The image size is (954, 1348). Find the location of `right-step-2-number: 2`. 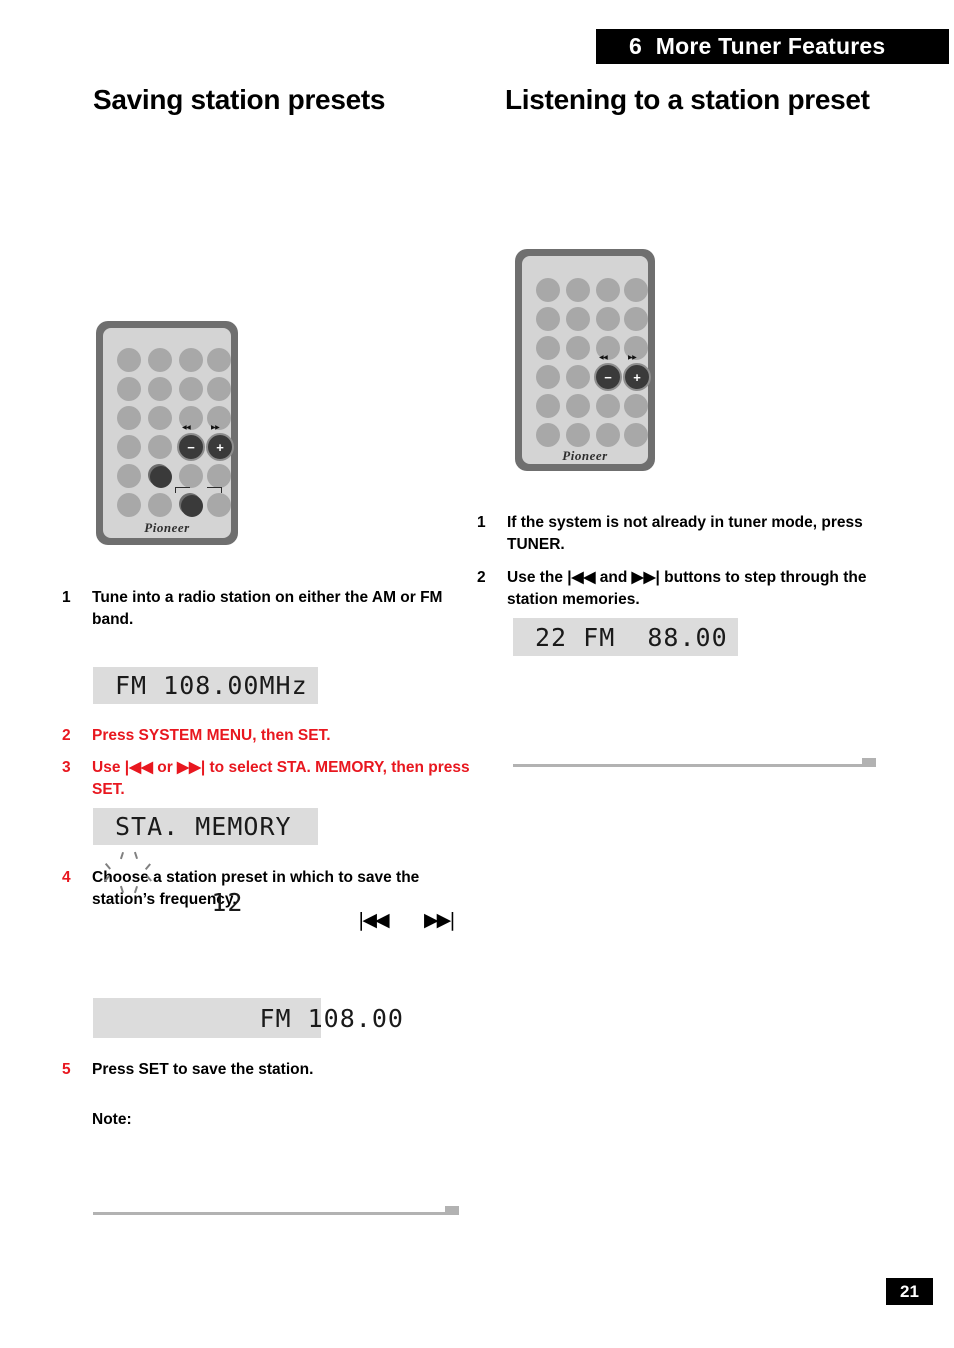

right-step-2-number: 2 is located at coordinates (481, 577).